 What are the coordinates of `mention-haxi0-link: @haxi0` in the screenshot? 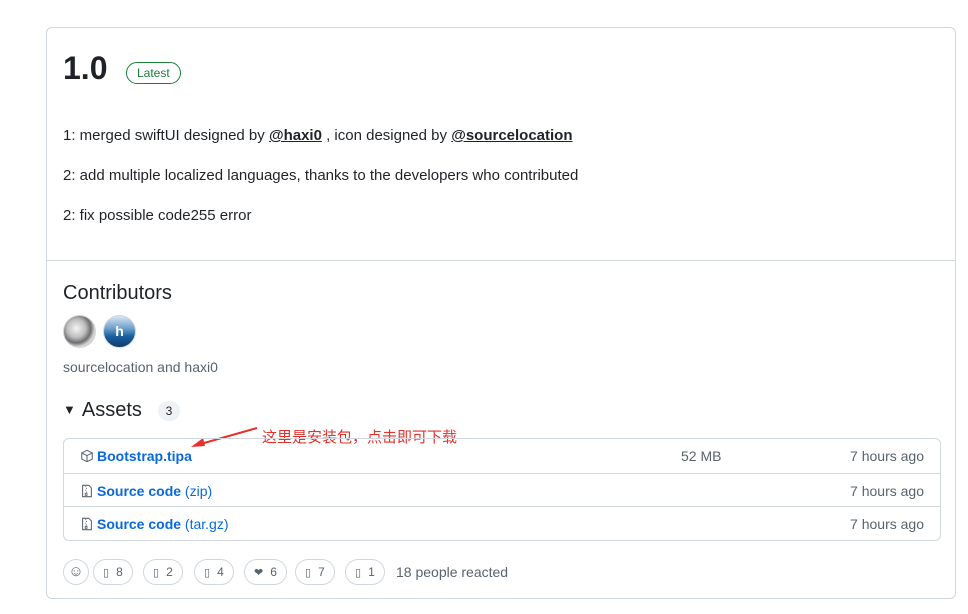 It's located at (295, 135).